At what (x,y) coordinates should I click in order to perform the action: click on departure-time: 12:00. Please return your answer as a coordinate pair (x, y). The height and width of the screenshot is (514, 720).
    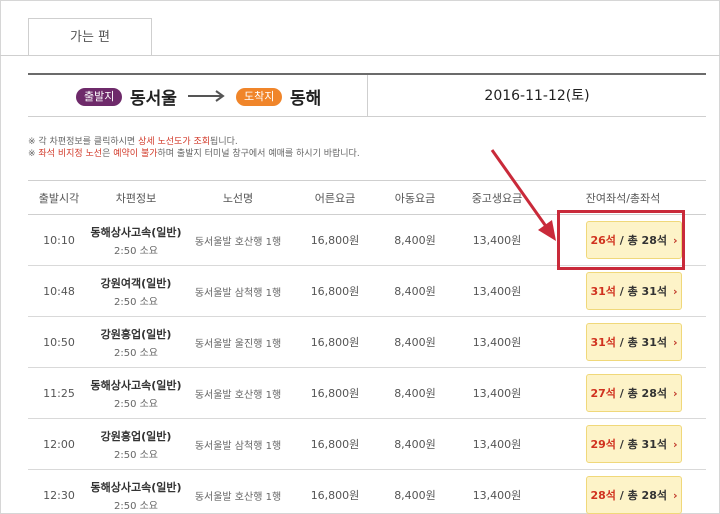
    Looking at the image, I should click on (59, 444).